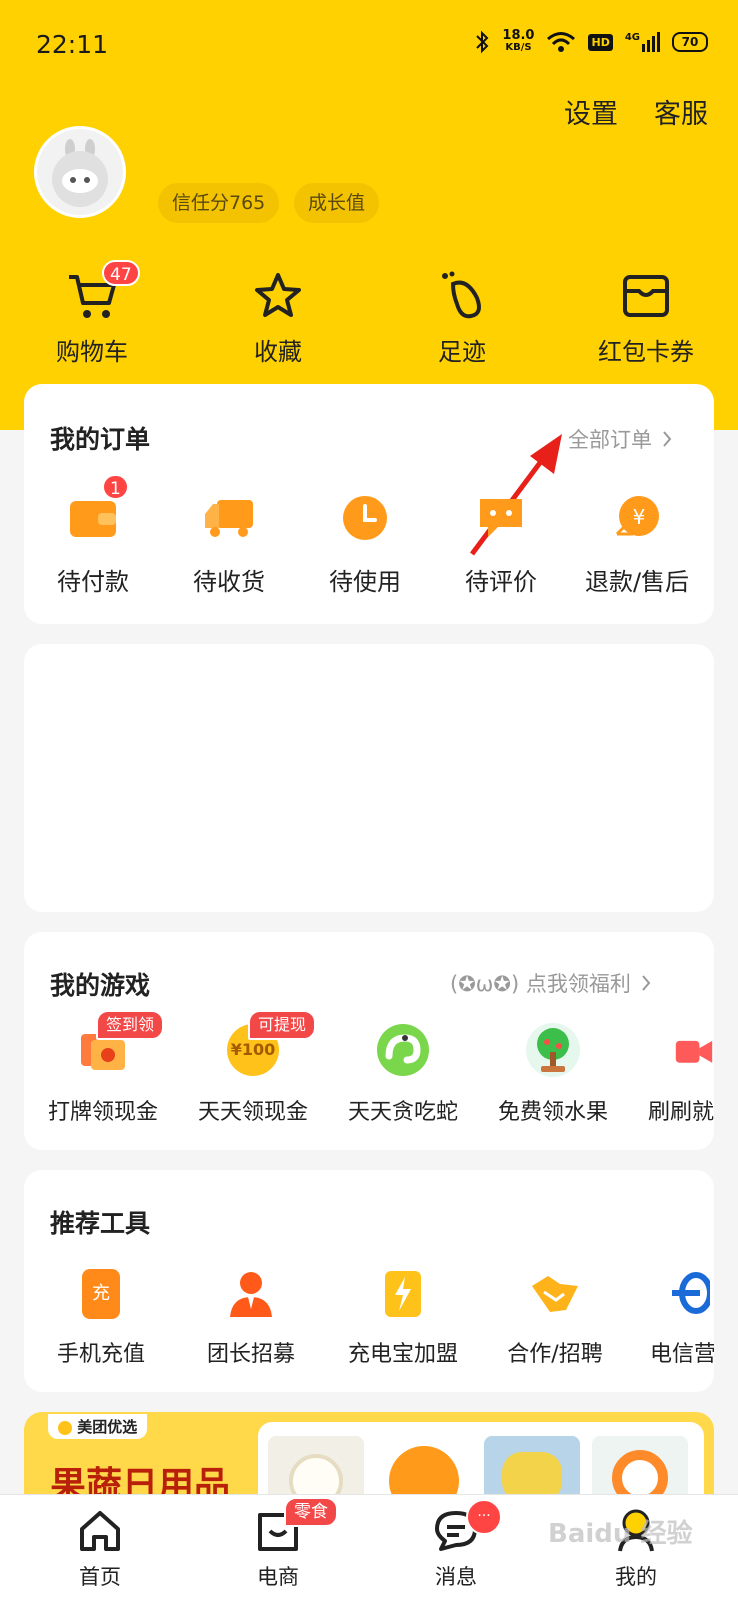 This screenshot has width=738, height=1600. What do you see at coordinates (72, 44) in the screenshot?
I see `status-time: 22:11` at bounding box center [72, 44].